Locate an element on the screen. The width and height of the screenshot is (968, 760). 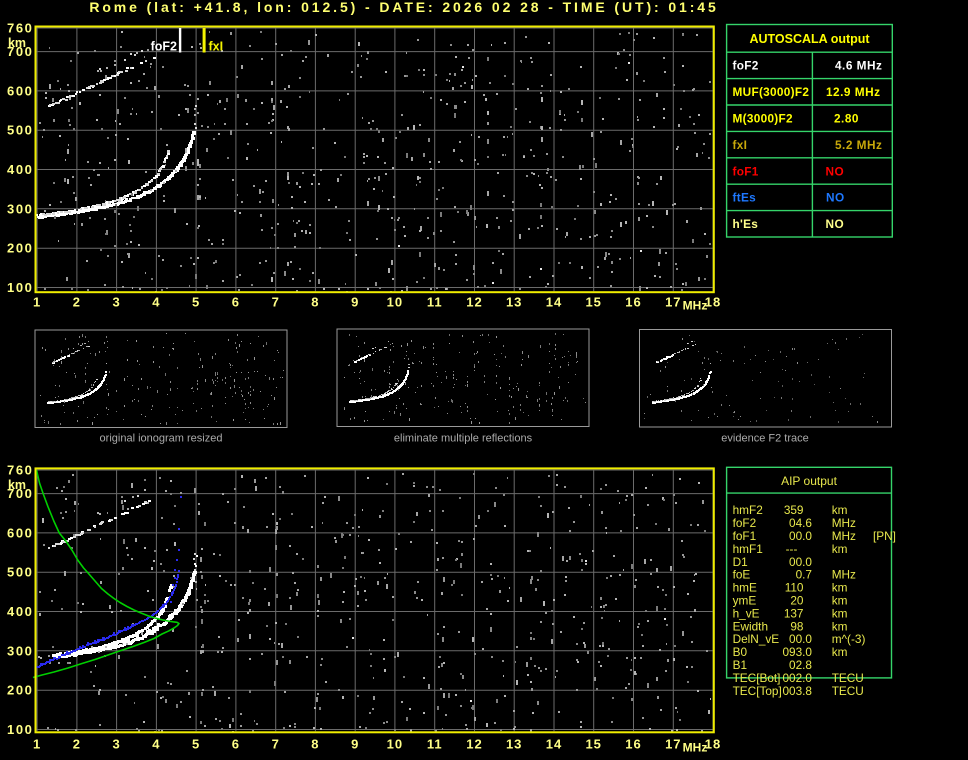
svg-text: TEC[Top] is located at coordinates (757, 691).